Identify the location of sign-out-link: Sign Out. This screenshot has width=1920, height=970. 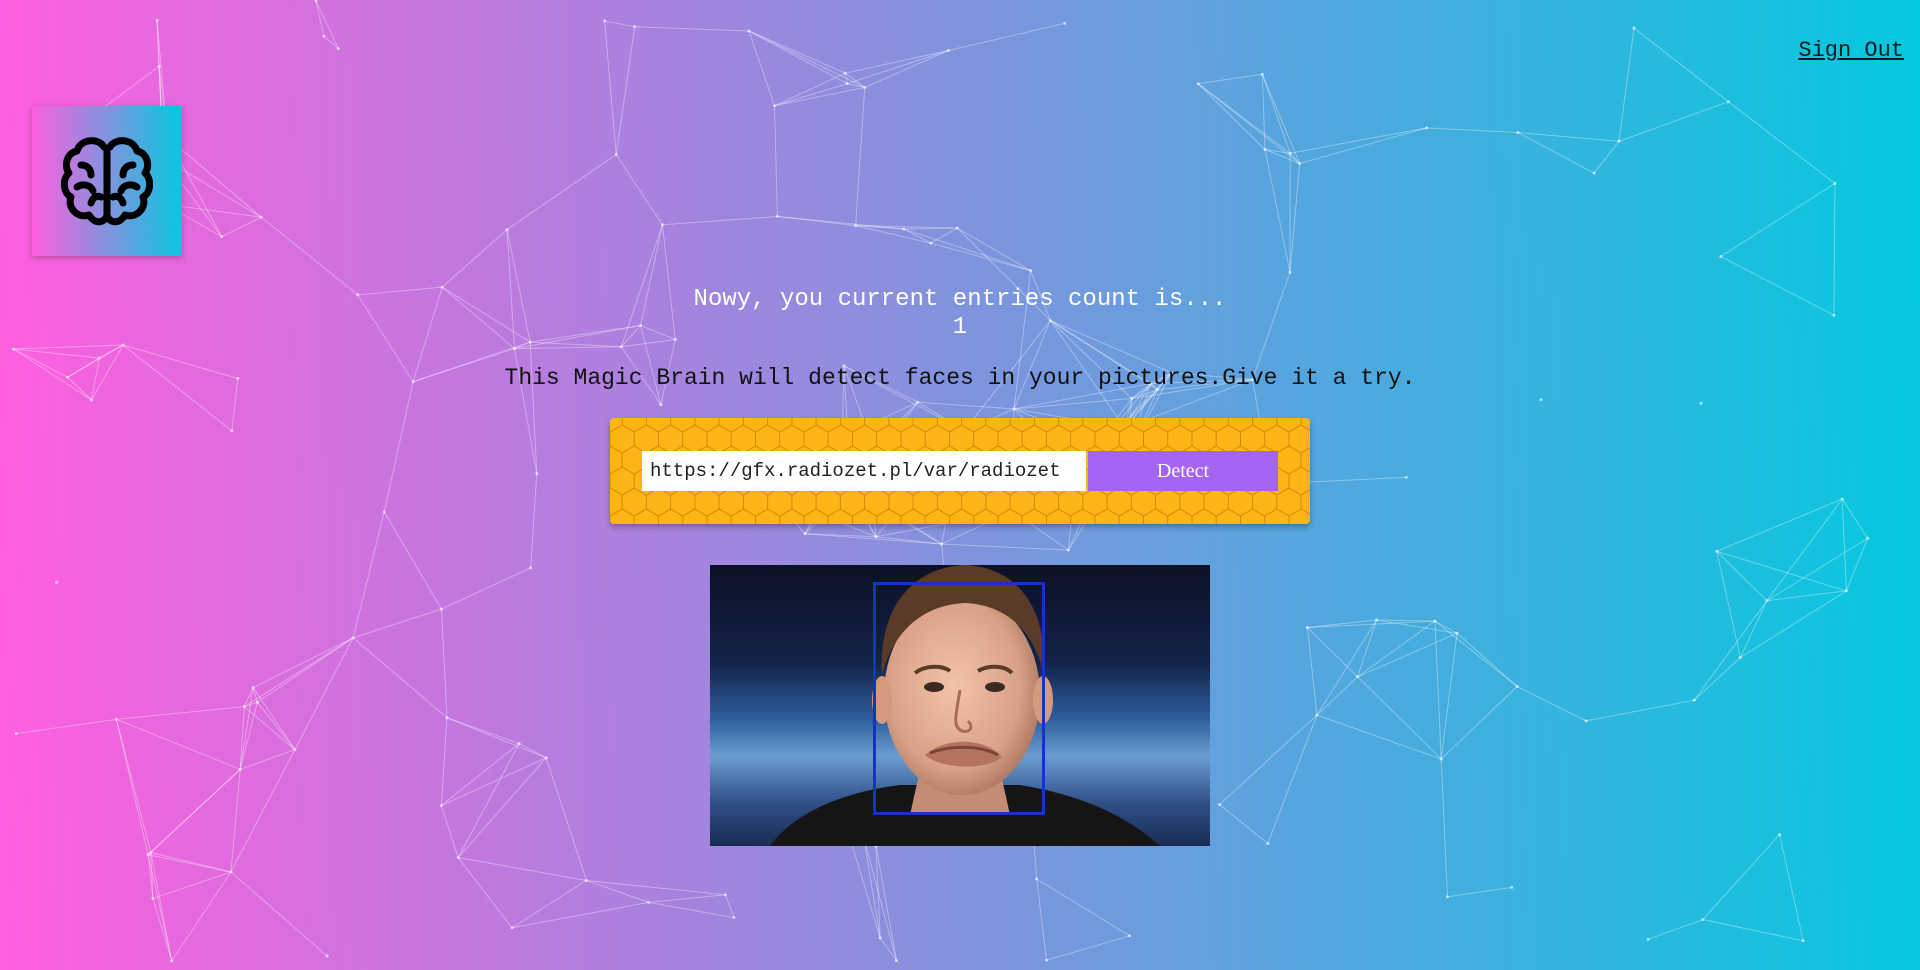
(1851, 50).